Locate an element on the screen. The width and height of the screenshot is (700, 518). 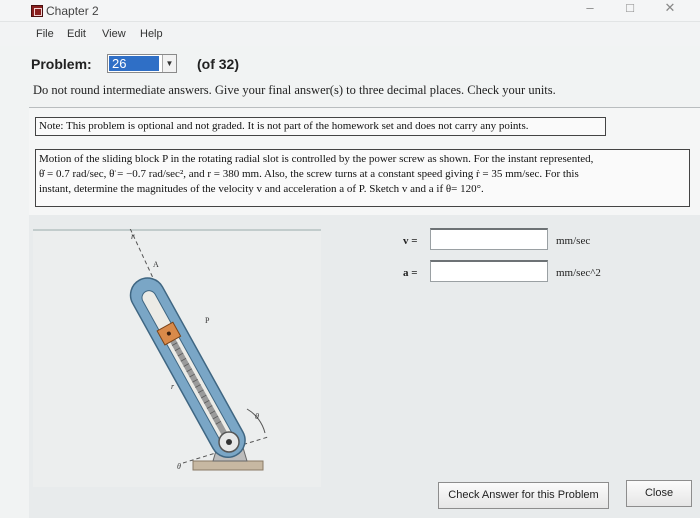
close-button: Close is located at coordinates (659, 493).